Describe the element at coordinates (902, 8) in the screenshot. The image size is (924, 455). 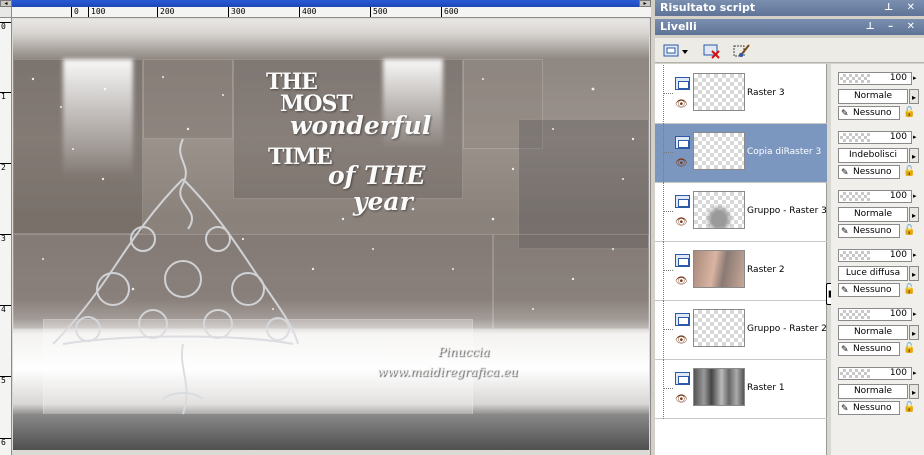
I see `panel-pin-close-icons: ⊥ ✕` at that location.